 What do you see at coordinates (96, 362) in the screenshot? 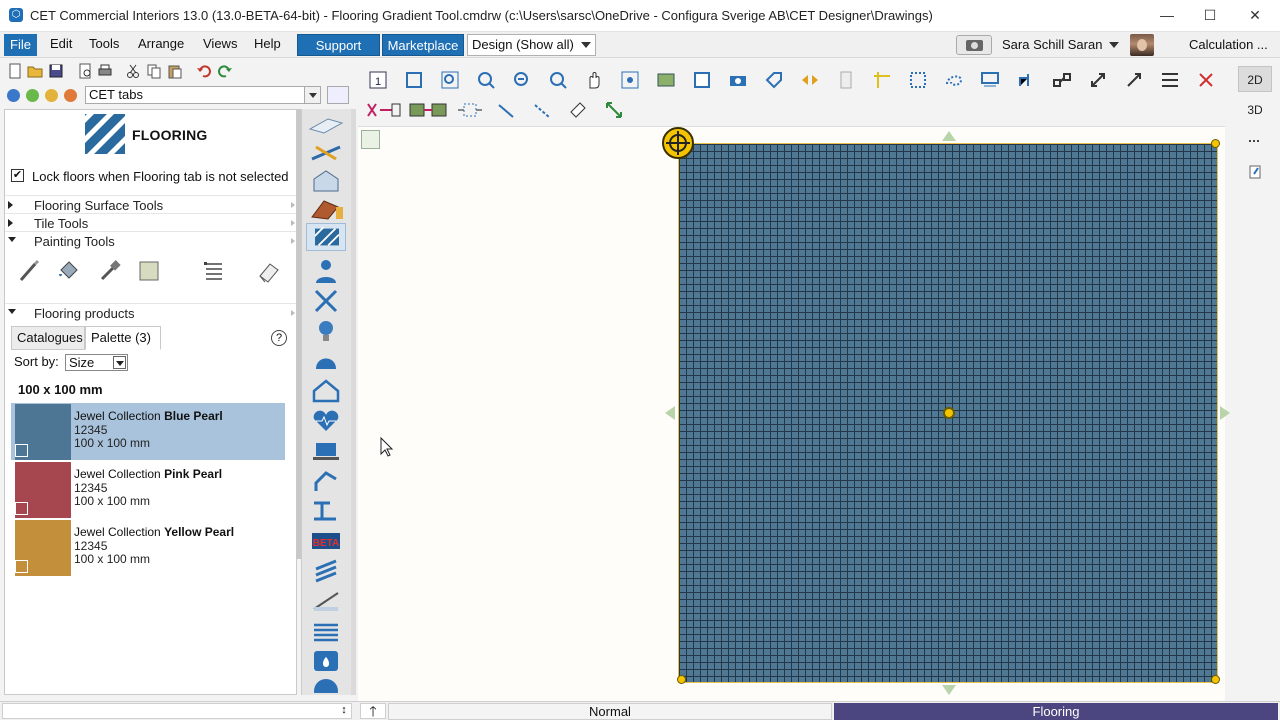
I see `sort-by-select: Size` at bounding box center [96, 362].